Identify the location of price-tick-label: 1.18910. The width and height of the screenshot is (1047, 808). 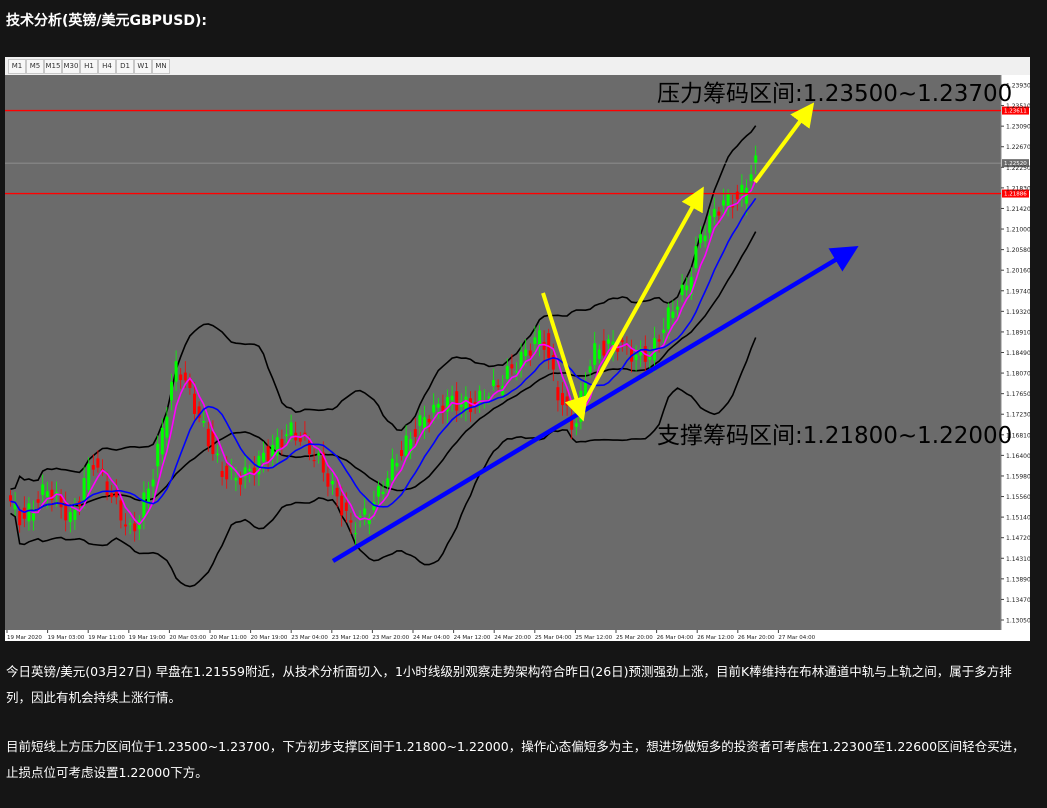
(1018, 332).